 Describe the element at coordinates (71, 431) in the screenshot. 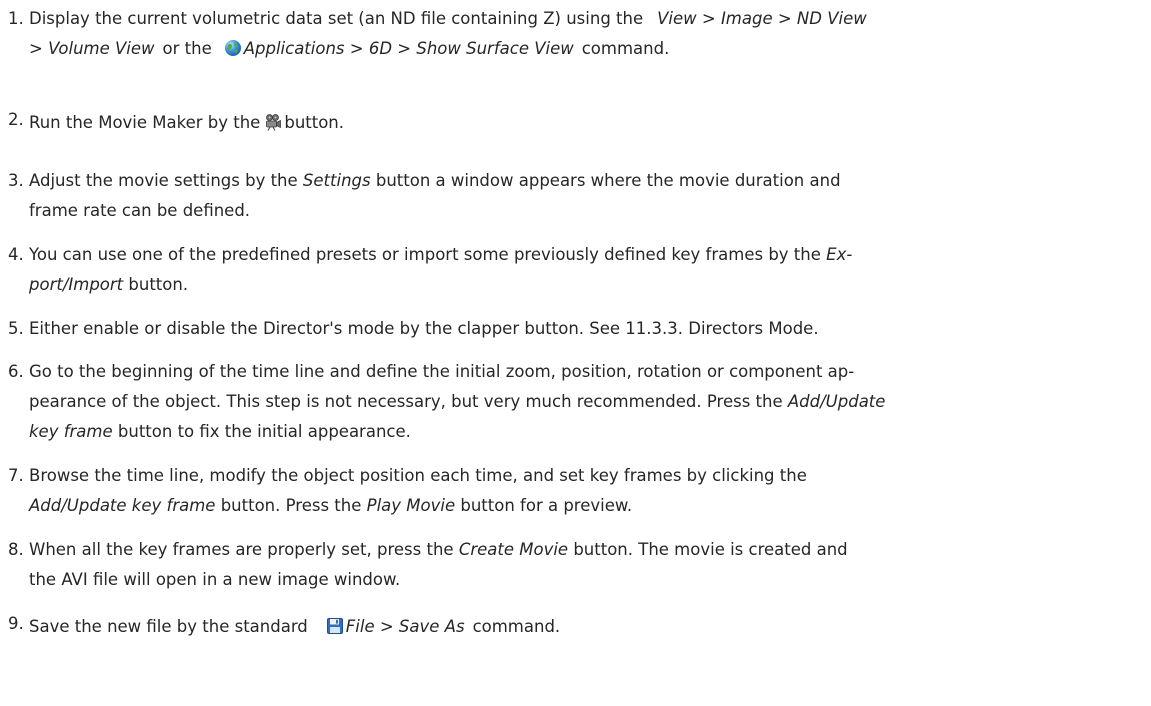

I see `button-name: key frame` at that location.